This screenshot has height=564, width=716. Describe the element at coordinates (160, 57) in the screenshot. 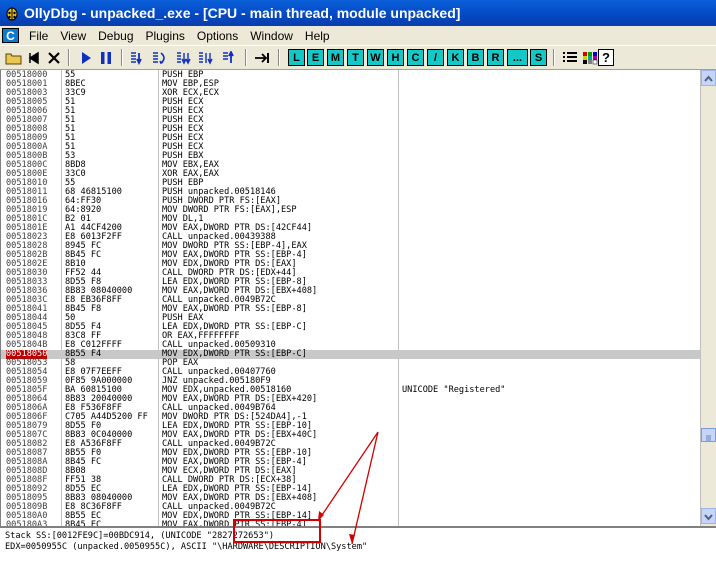

I see `step-over-icon` at that location.